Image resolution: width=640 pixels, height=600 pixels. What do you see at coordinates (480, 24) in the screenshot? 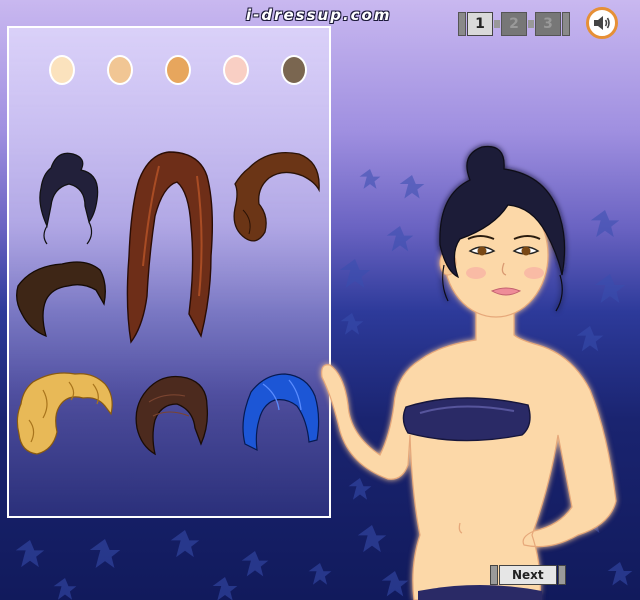
I see `page-1-button: 1` at bounding box center [480, 24].